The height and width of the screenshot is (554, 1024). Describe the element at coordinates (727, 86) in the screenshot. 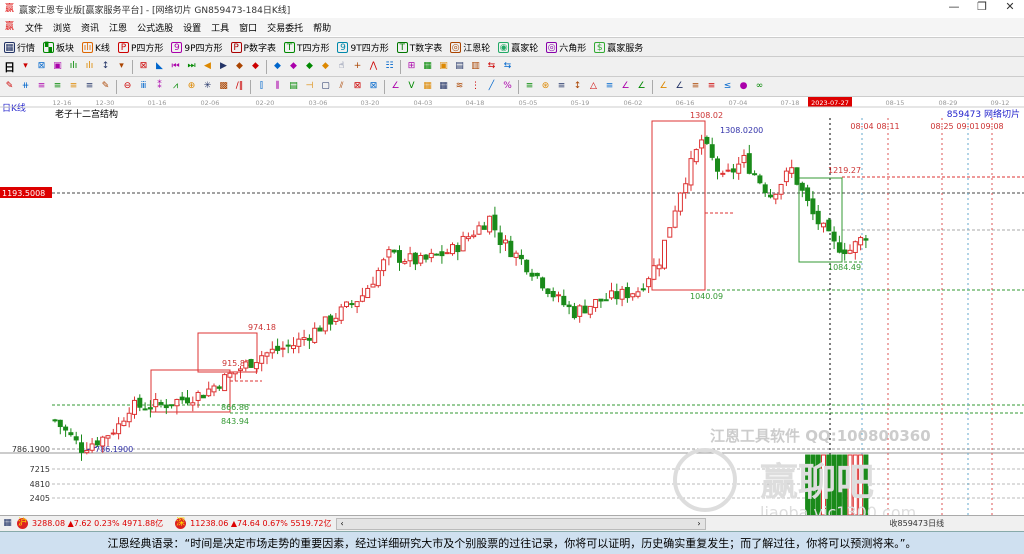

I see `tool-icon: ≤` at that location.